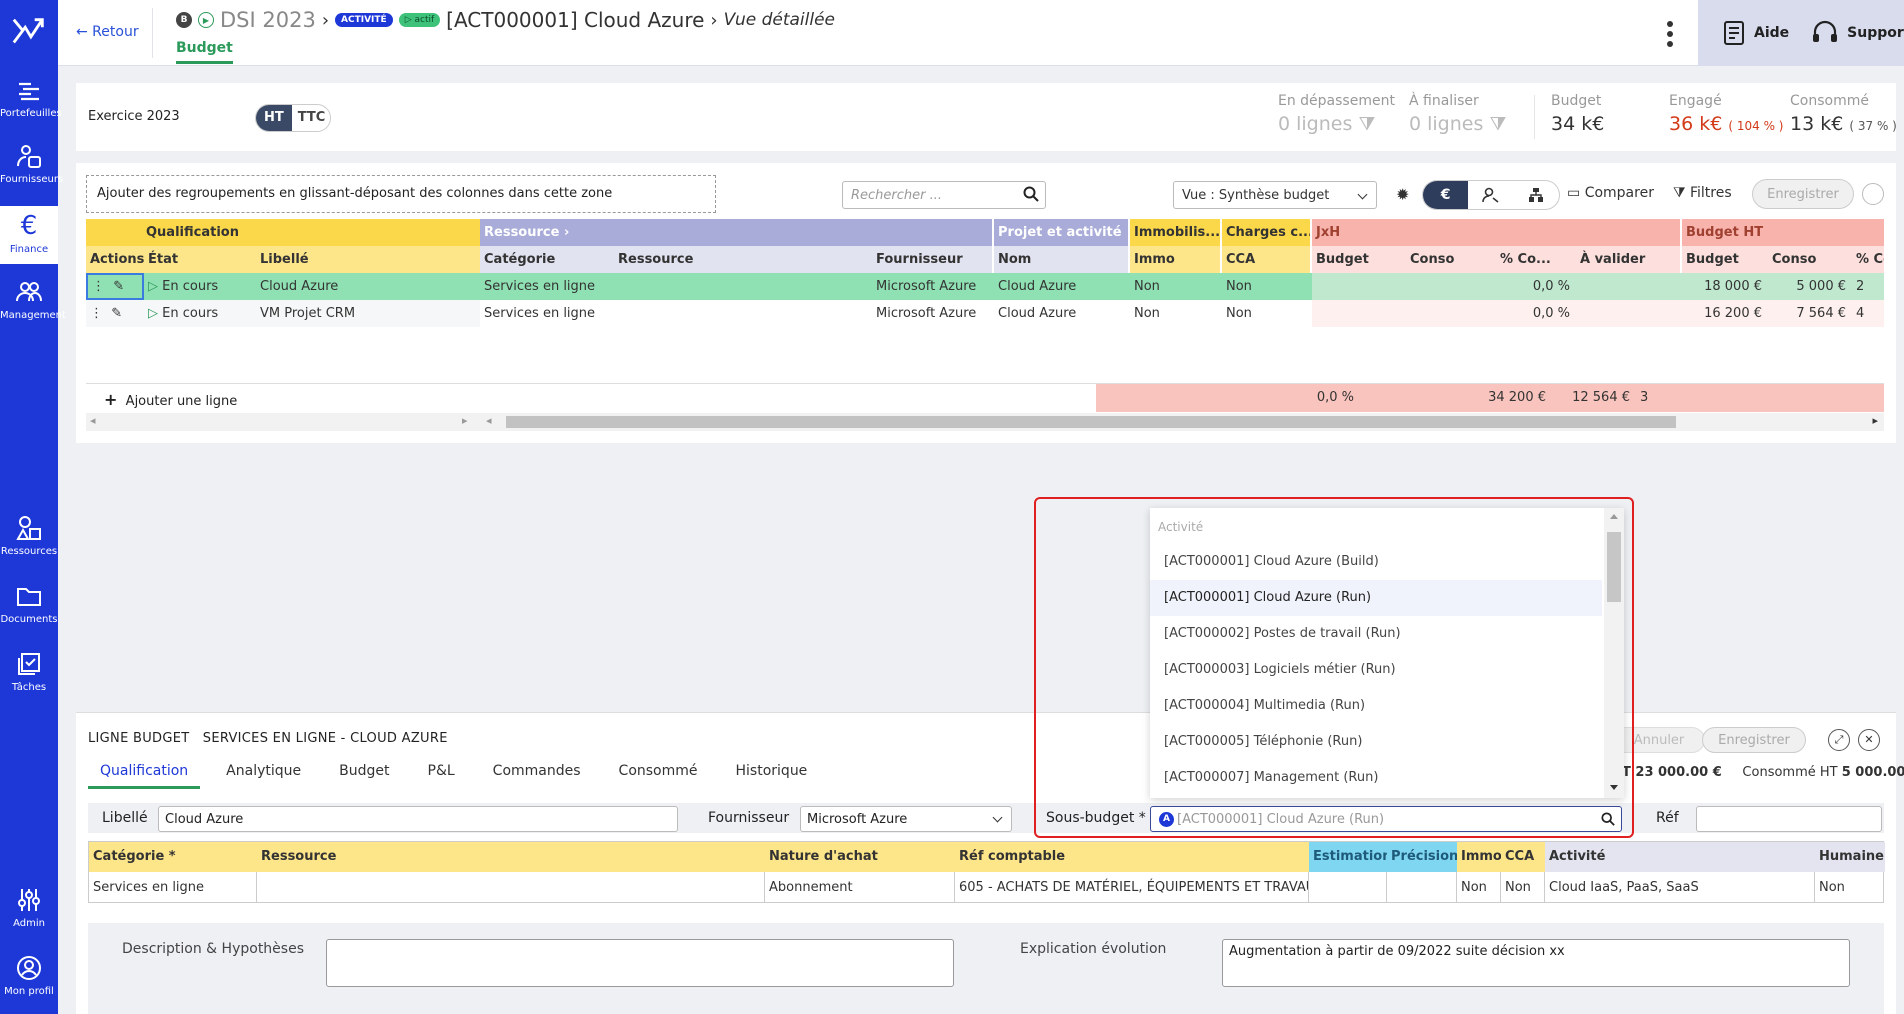  What do you see at coordinates (736, 232) in the screenshot?
I see `group-ressource: Ressource ›` at bounding box center [736, 232].